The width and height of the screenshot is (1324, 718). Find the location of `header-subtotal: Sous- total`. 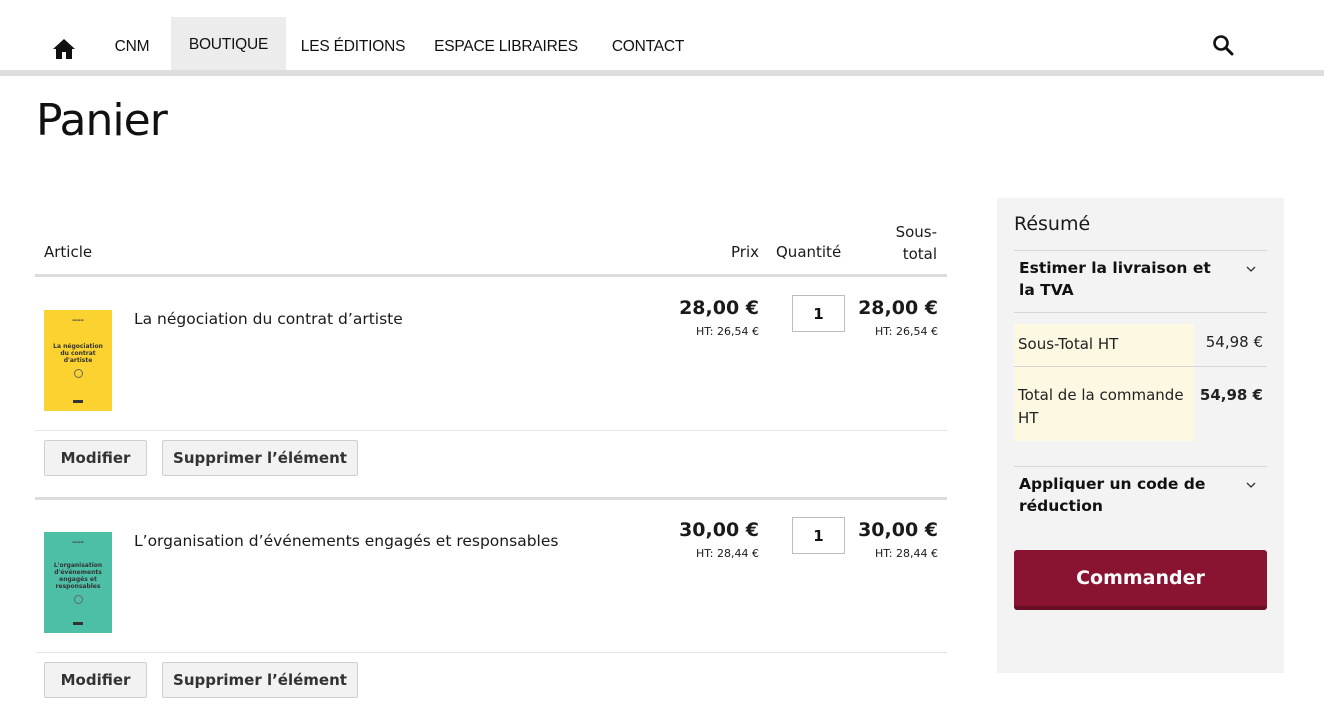

header-subtotal: Sous- total is located at coordinates (903, 243).